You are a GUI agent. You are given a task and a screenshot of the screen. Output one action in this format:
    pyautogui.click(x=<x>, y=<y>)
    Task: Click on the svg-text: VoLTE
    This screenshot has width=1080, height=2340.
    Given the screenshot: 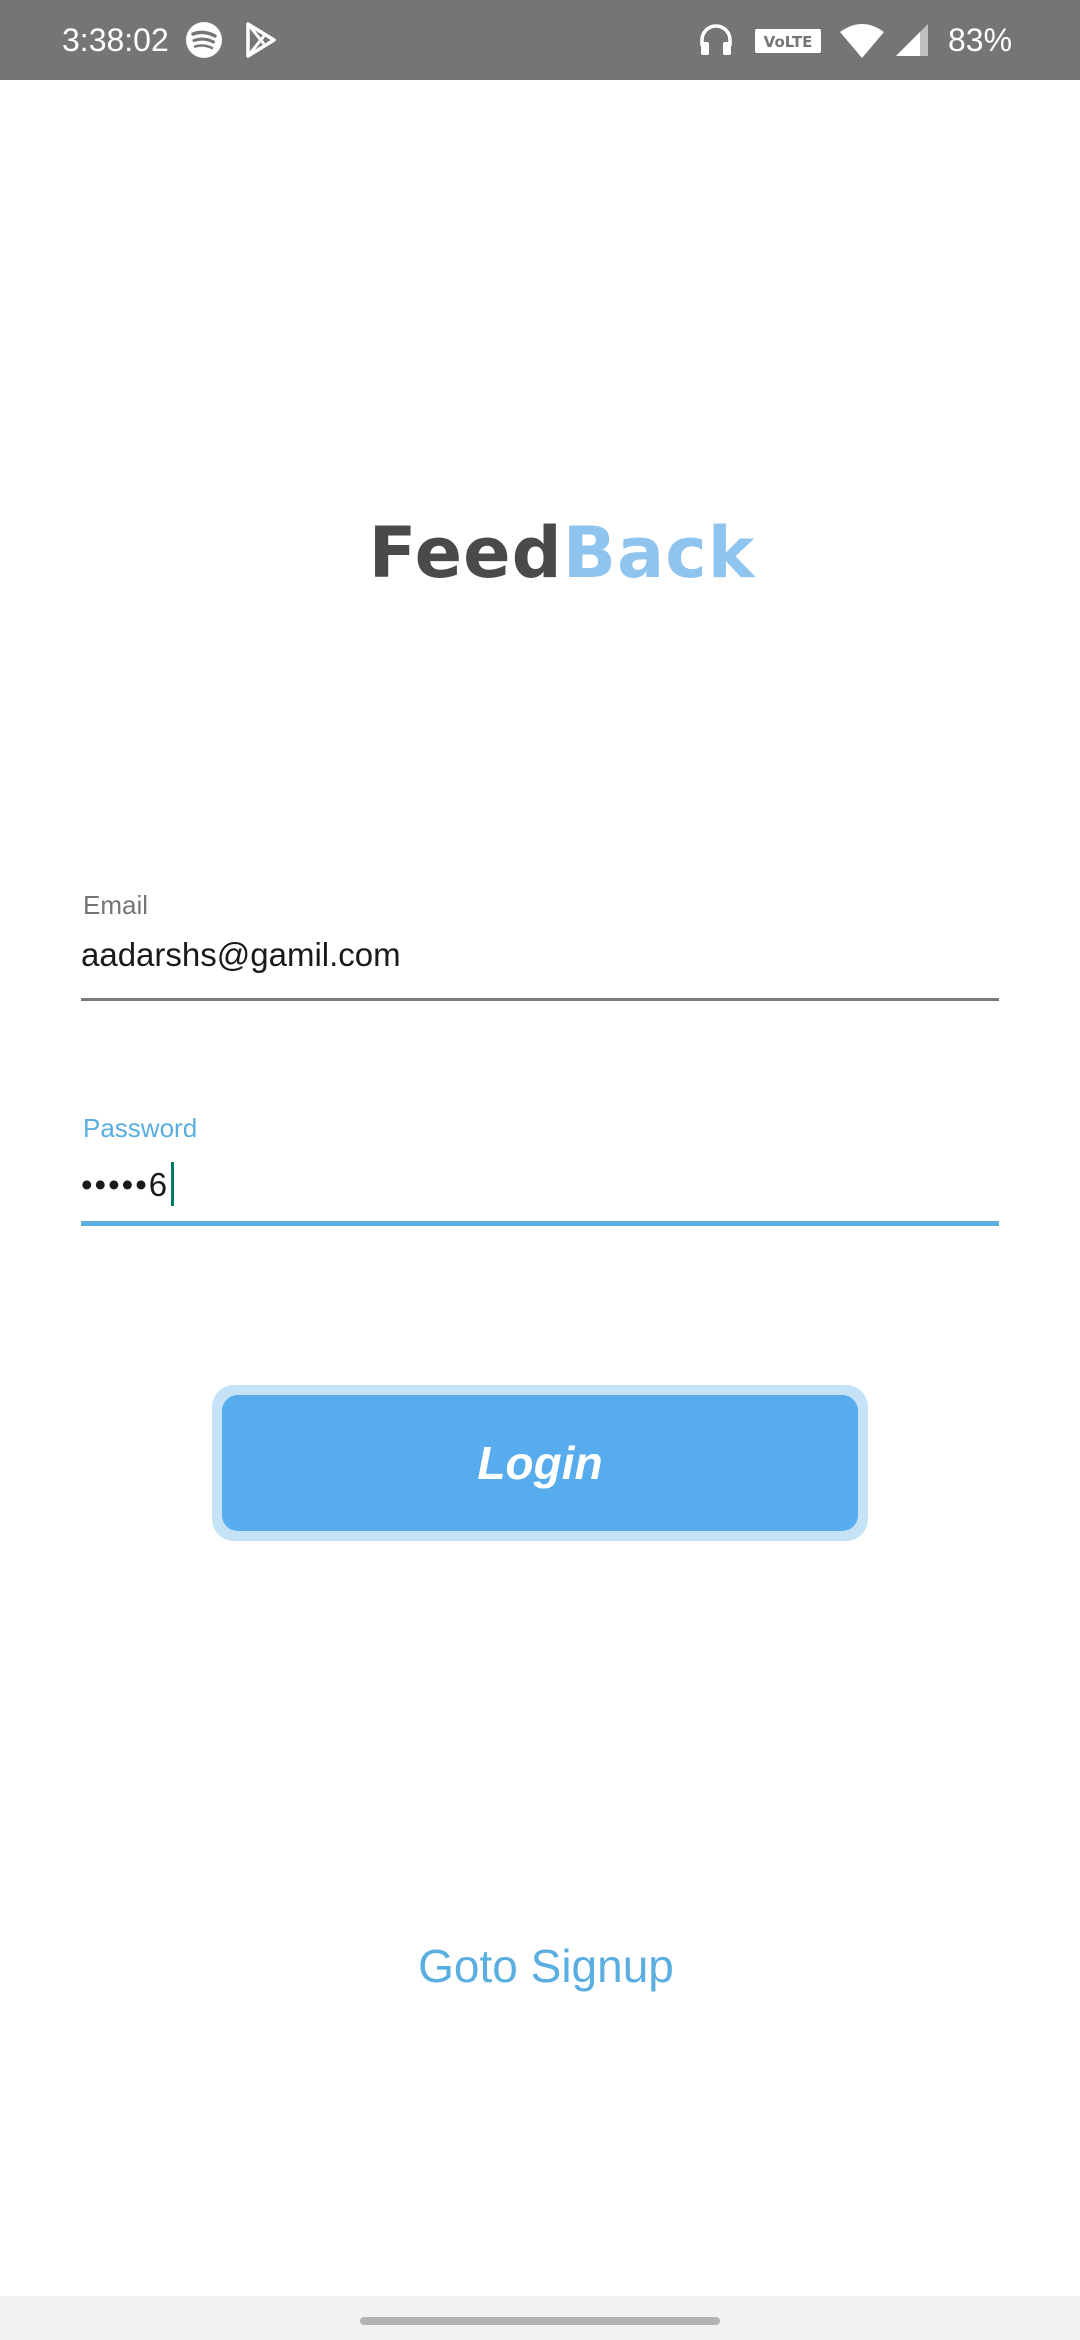 What is the action you would take?
    pyautogui.click(x=788, y=42)
    